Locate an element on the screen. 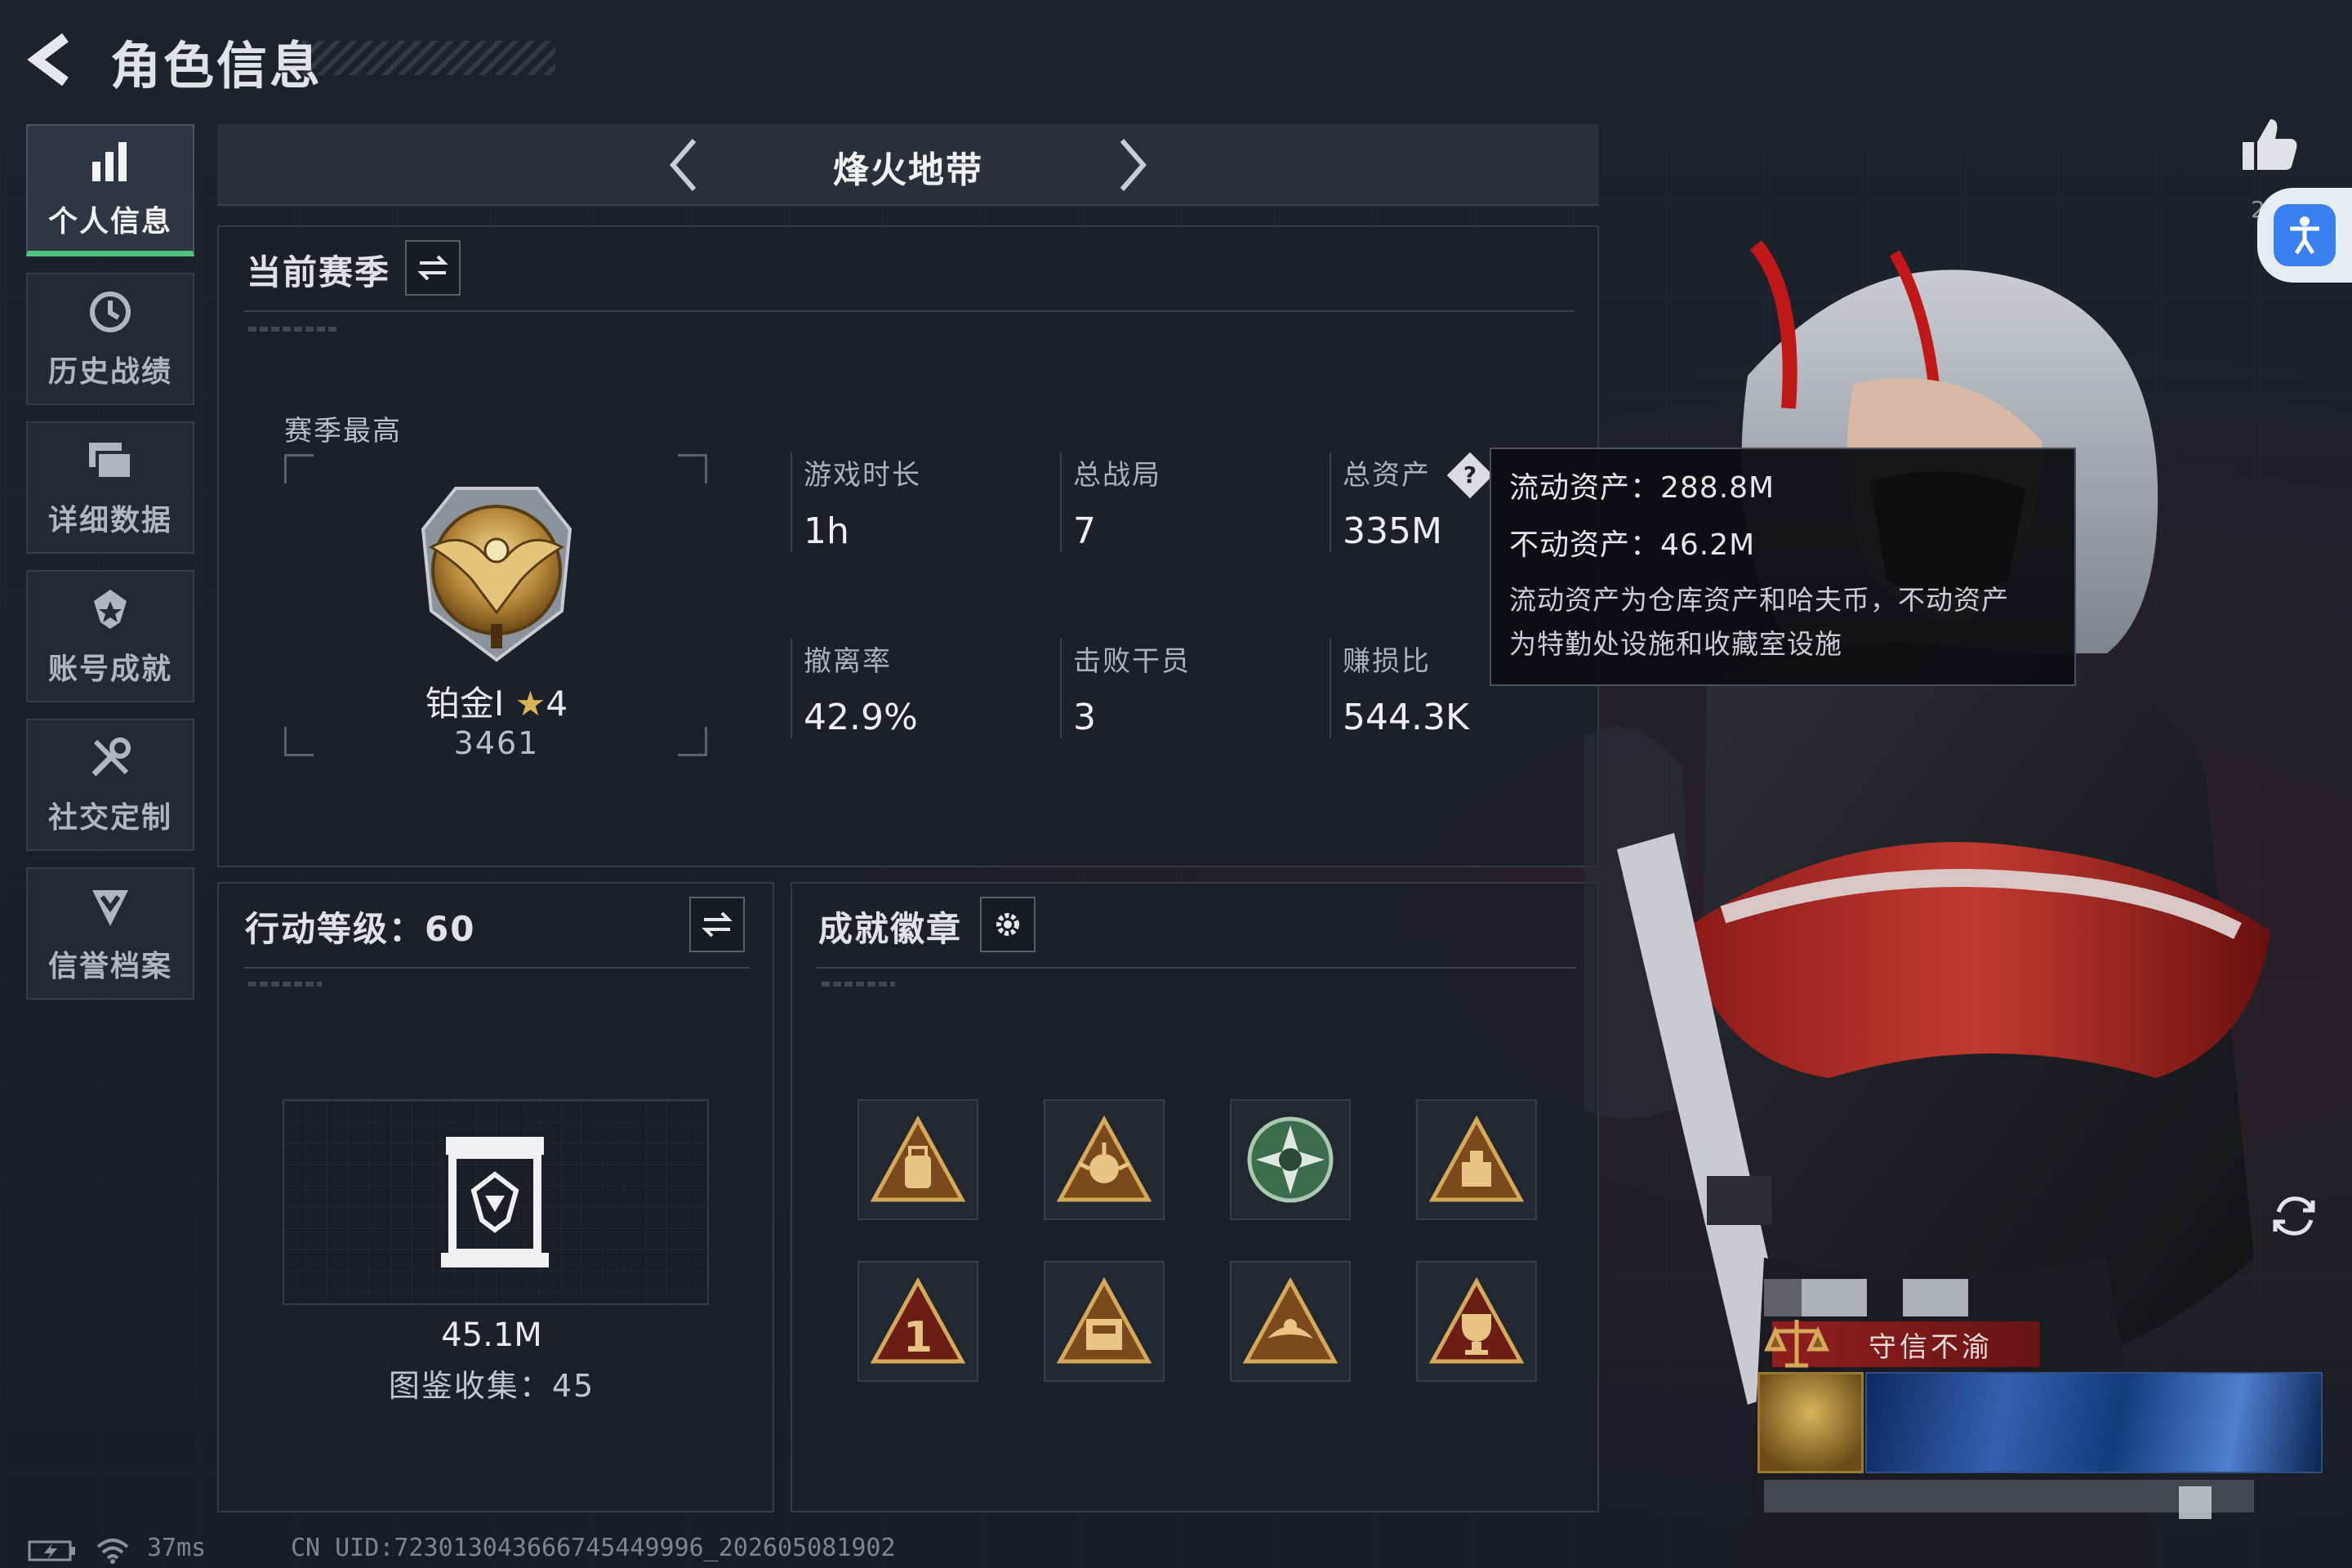 The width and height of the screenshot is (2352, 1568). chevron-right-icon is located at coordinates (1133, 165).